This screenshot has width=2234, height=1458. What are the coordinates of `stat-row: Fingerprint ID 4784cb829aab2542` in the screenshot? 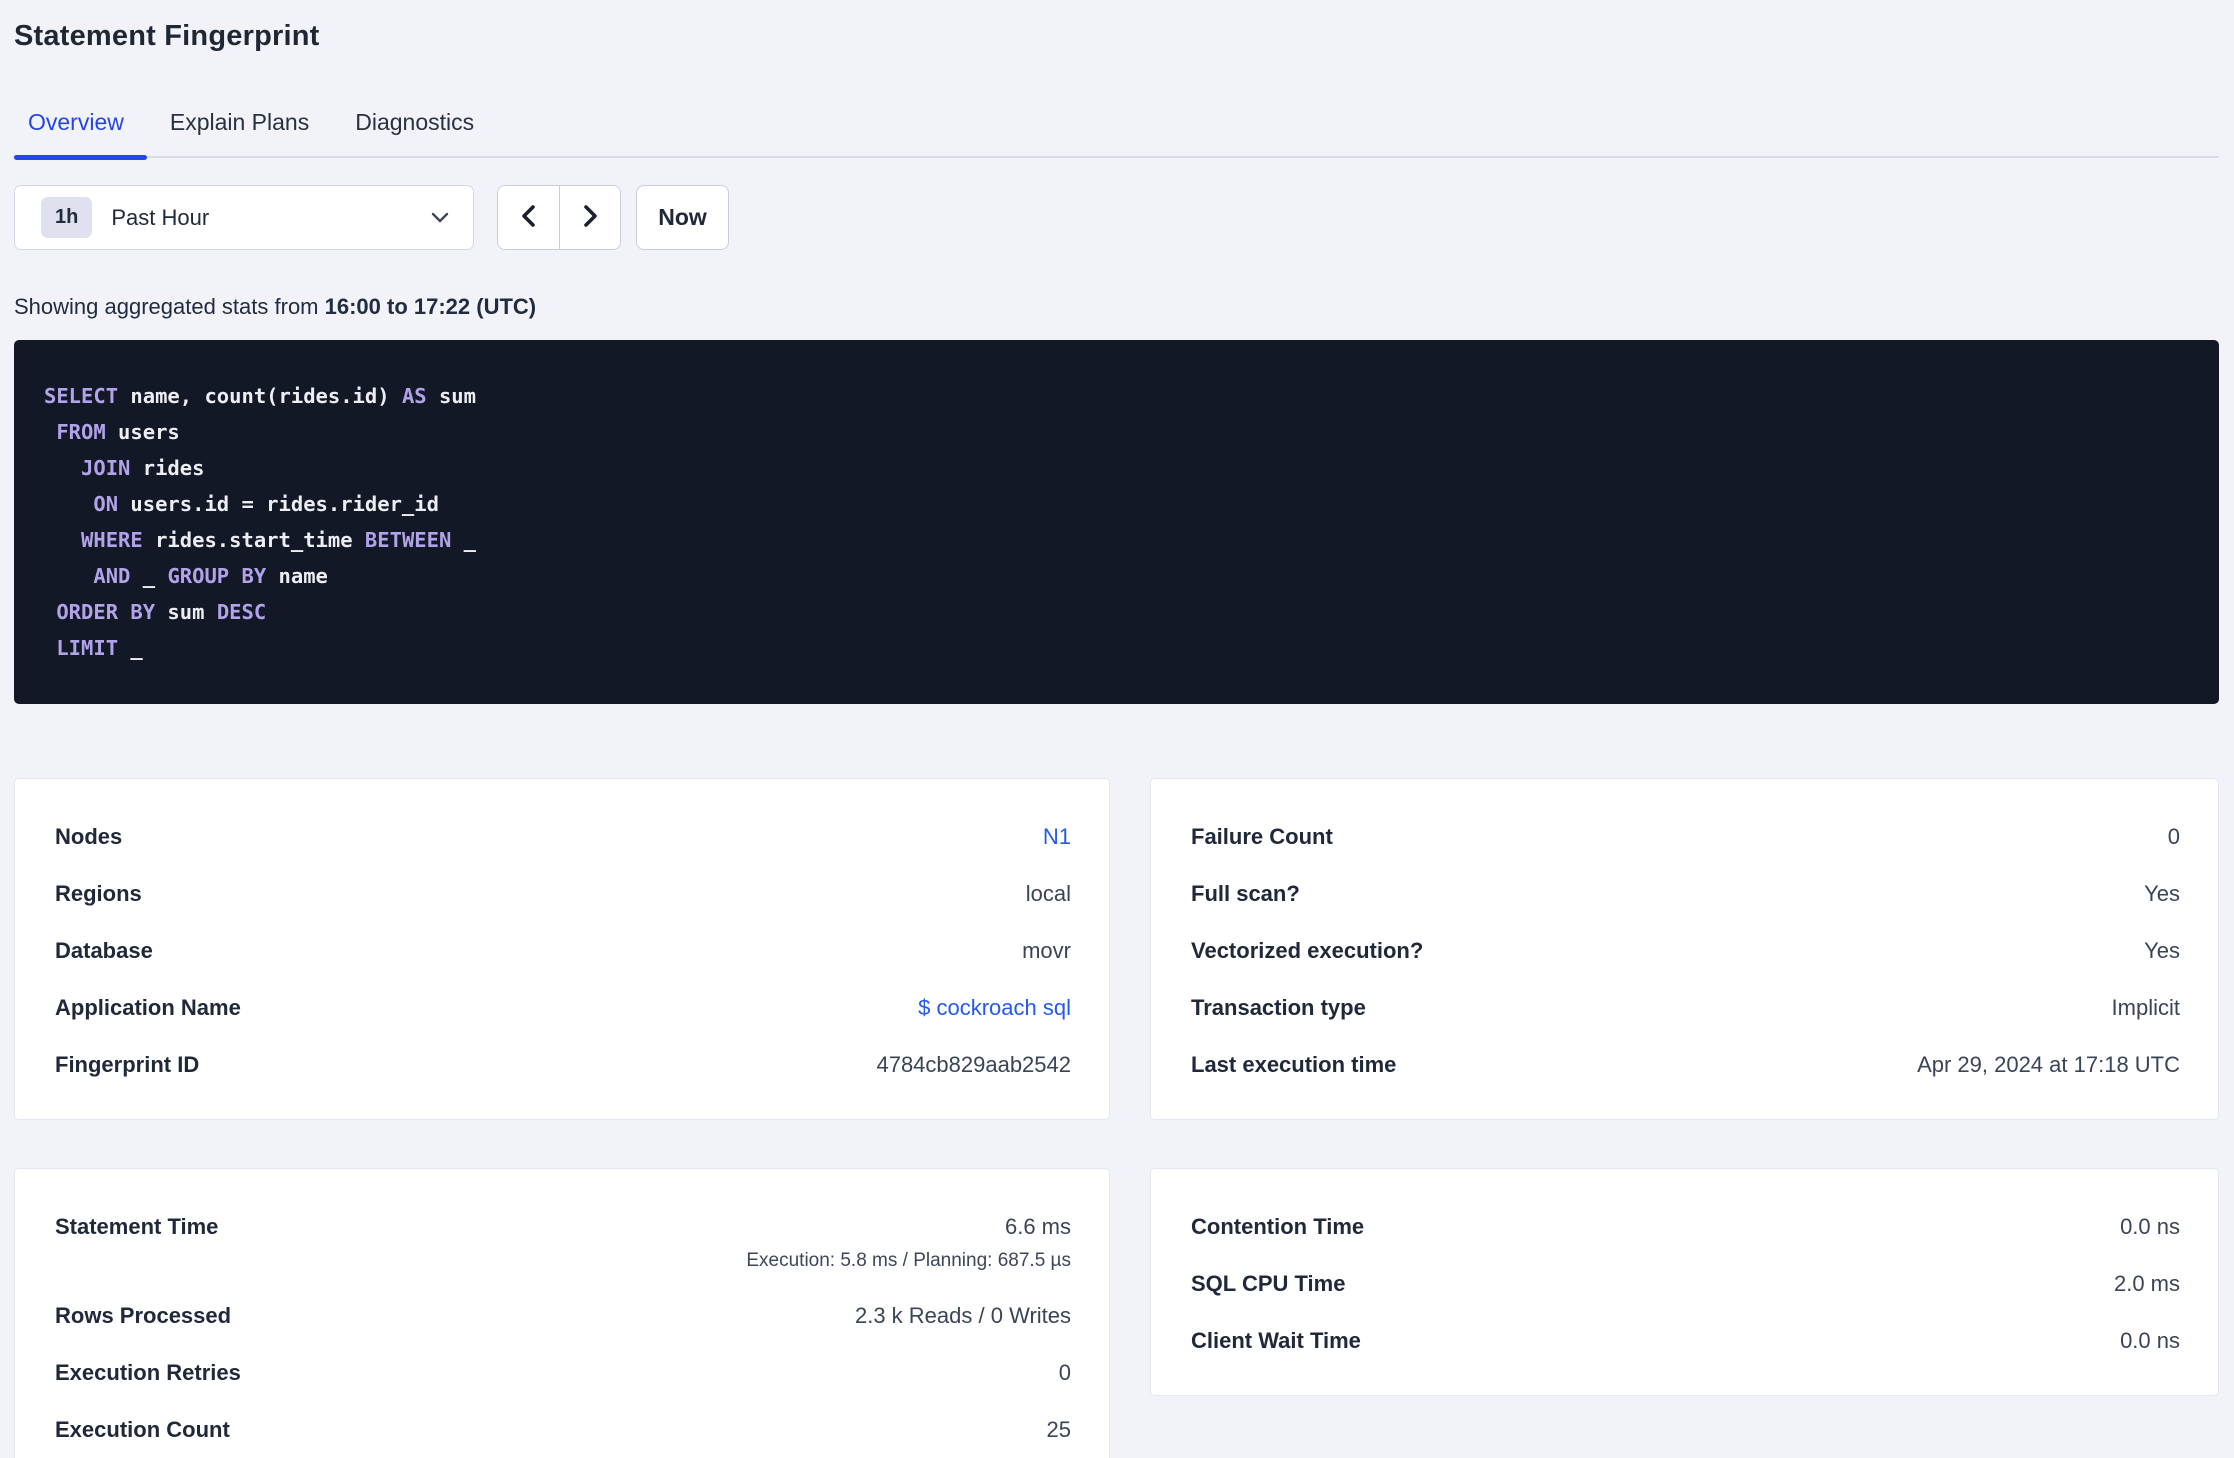 It's located at (563, 1065).